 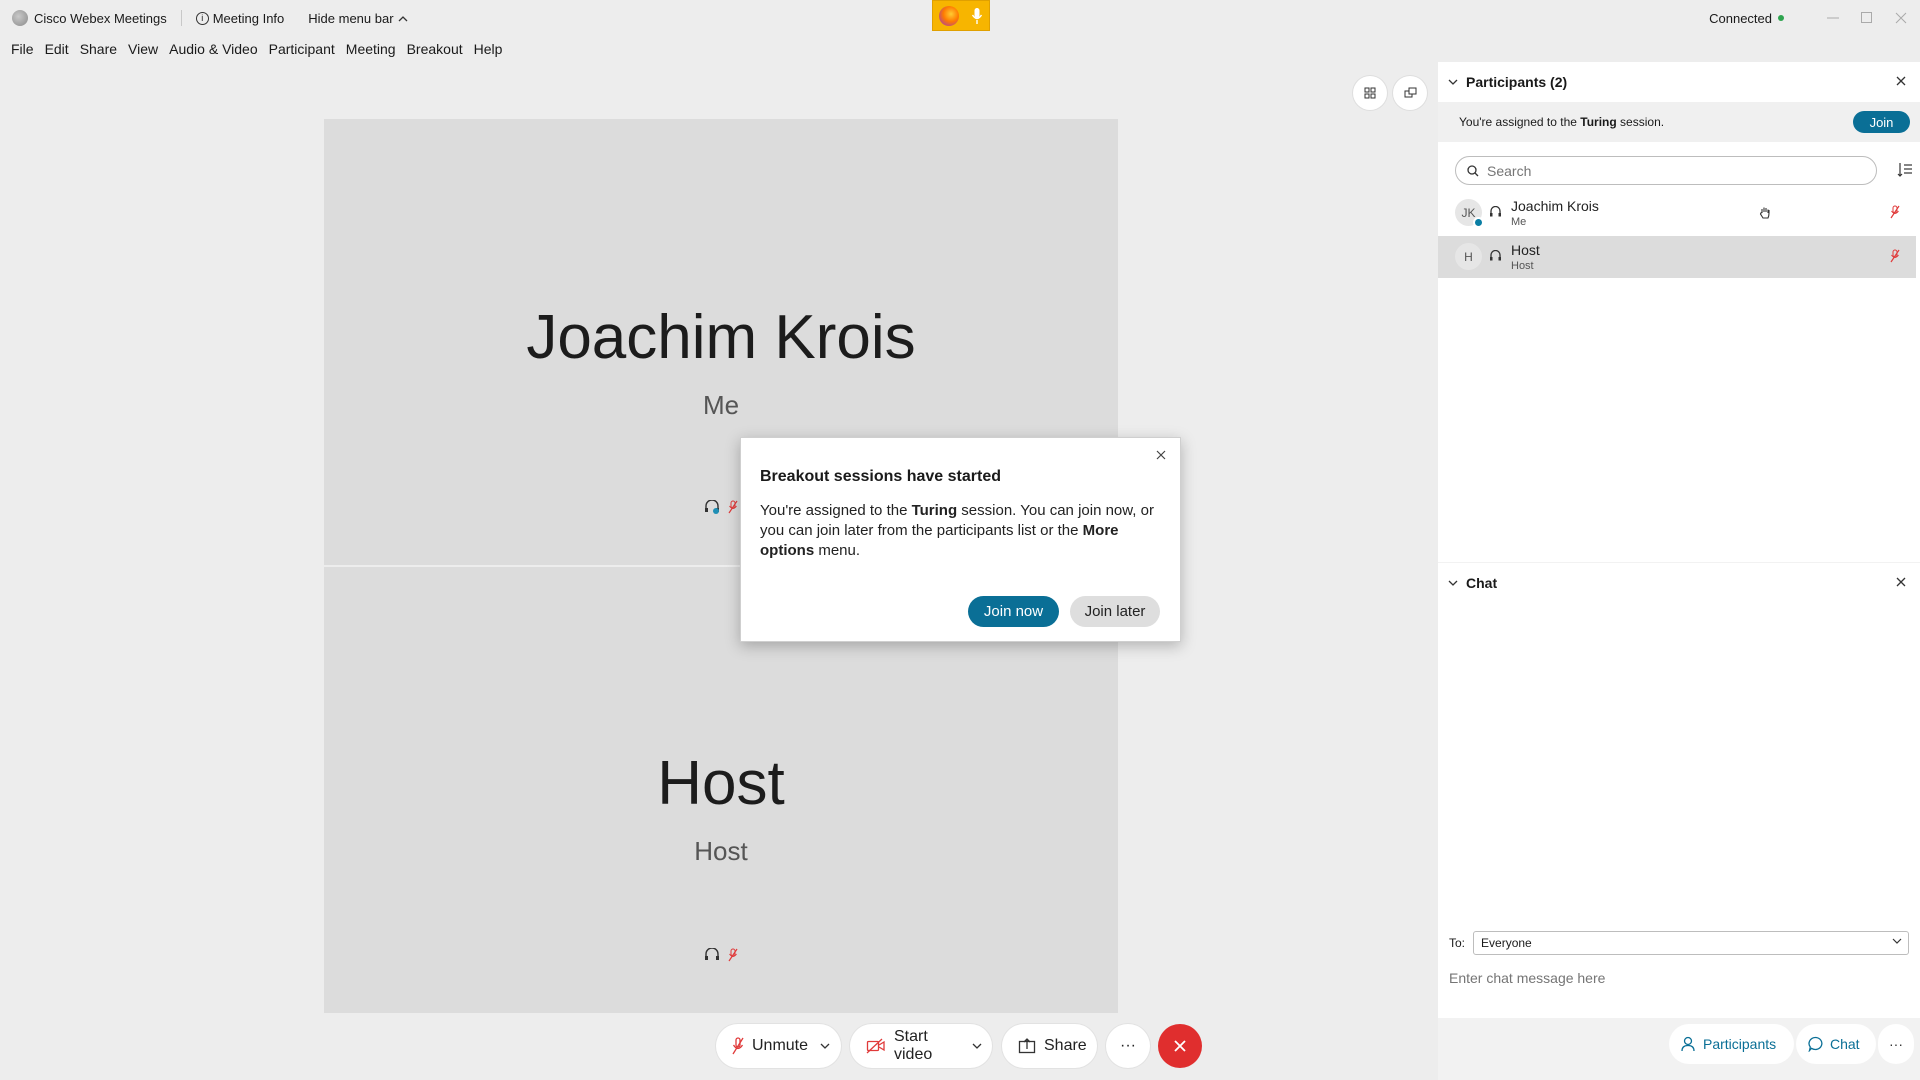 I want to click on hide-menu-label: Hide menu bar, so click(x=351, y=18).